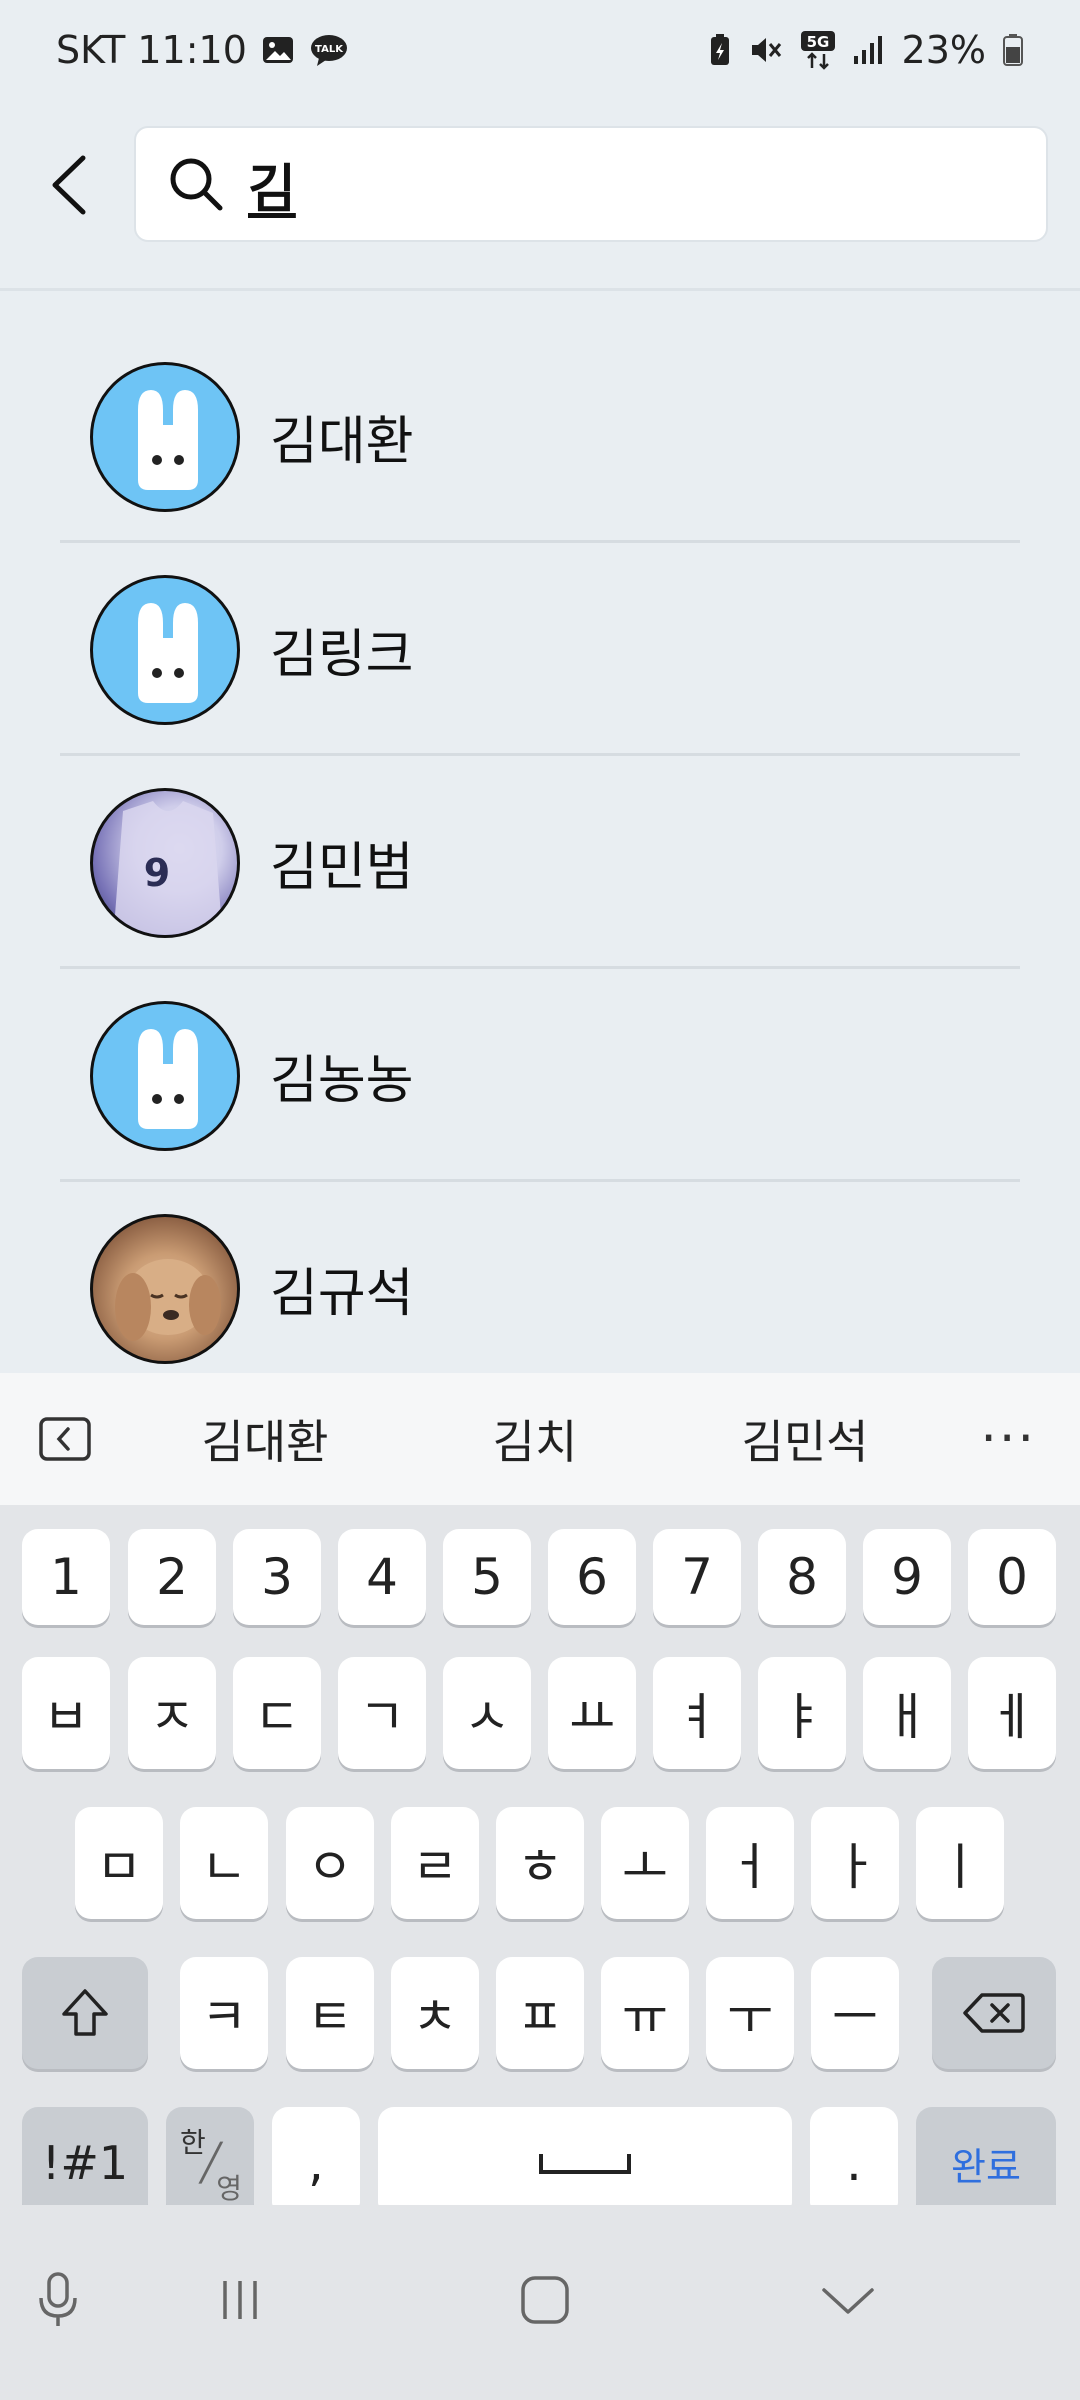 Image resolution: width=1080 pixels, height=2400 pixels. I want to click on key-6: 6, so click(592, 1577).